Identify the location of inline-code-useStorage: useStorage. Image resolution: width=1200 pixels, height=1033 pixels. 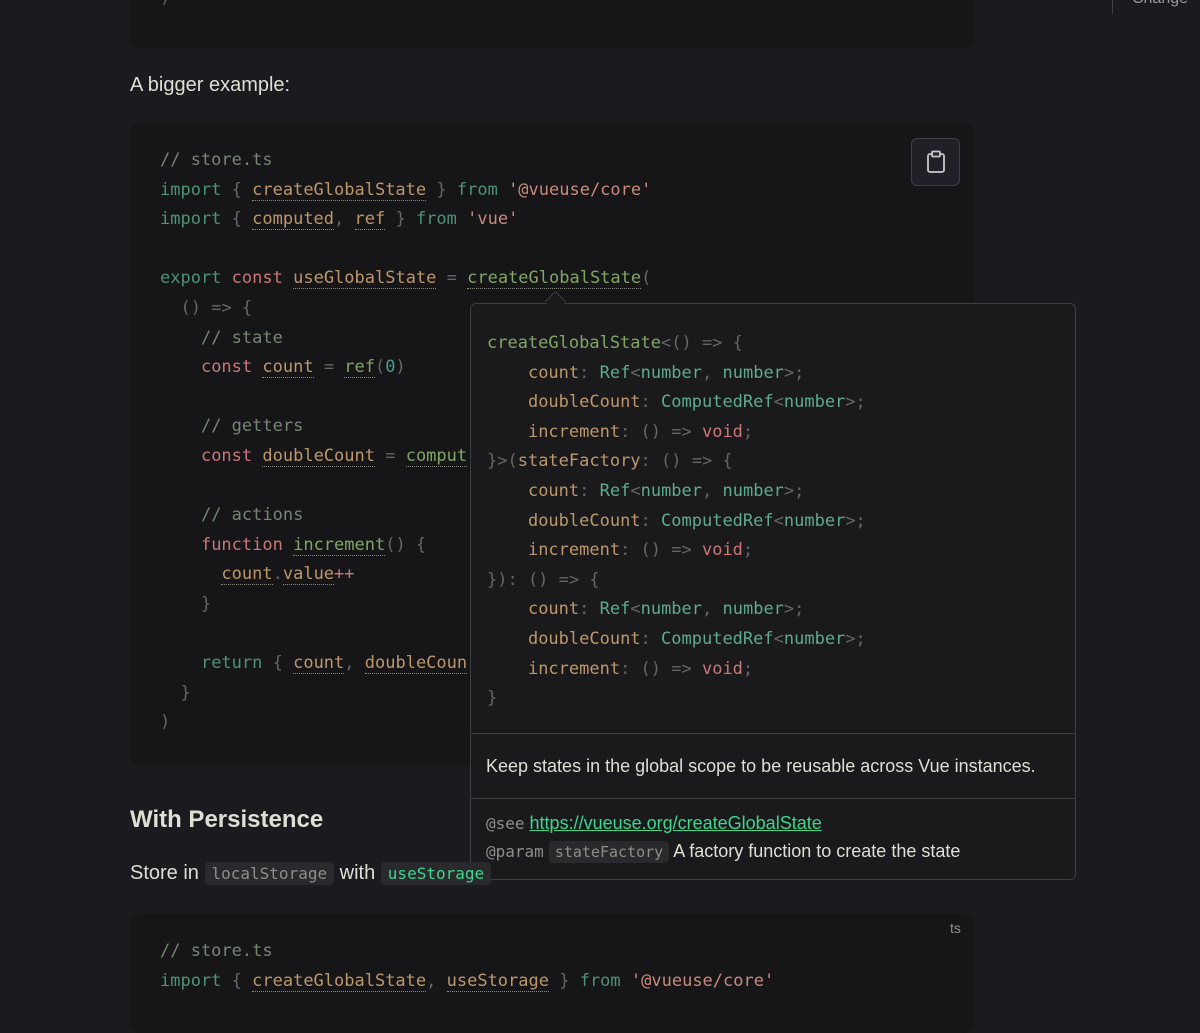
(436, 873).